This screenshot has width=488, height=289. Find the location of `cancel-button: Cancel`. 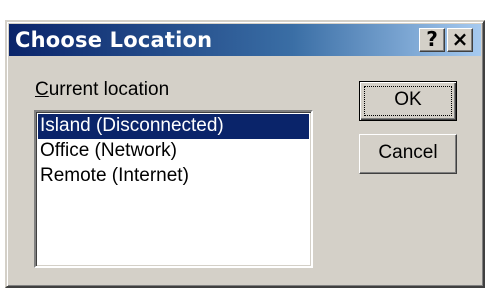

cancel-button: Cancel is located at coordinates (408, 154).